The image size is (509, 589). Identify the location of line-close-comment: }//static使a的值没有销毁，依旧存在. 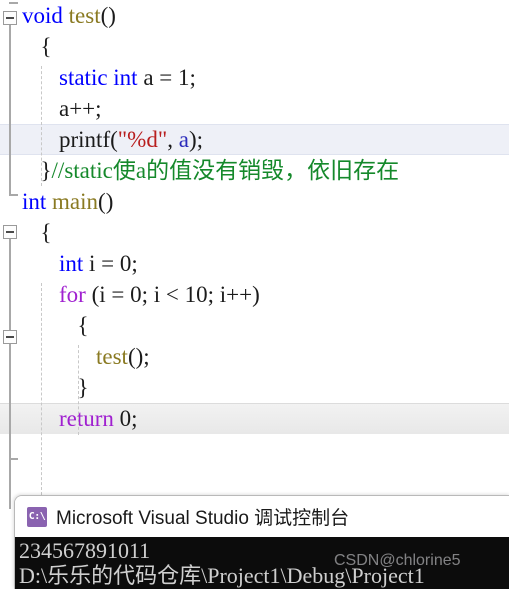
(254, 170).